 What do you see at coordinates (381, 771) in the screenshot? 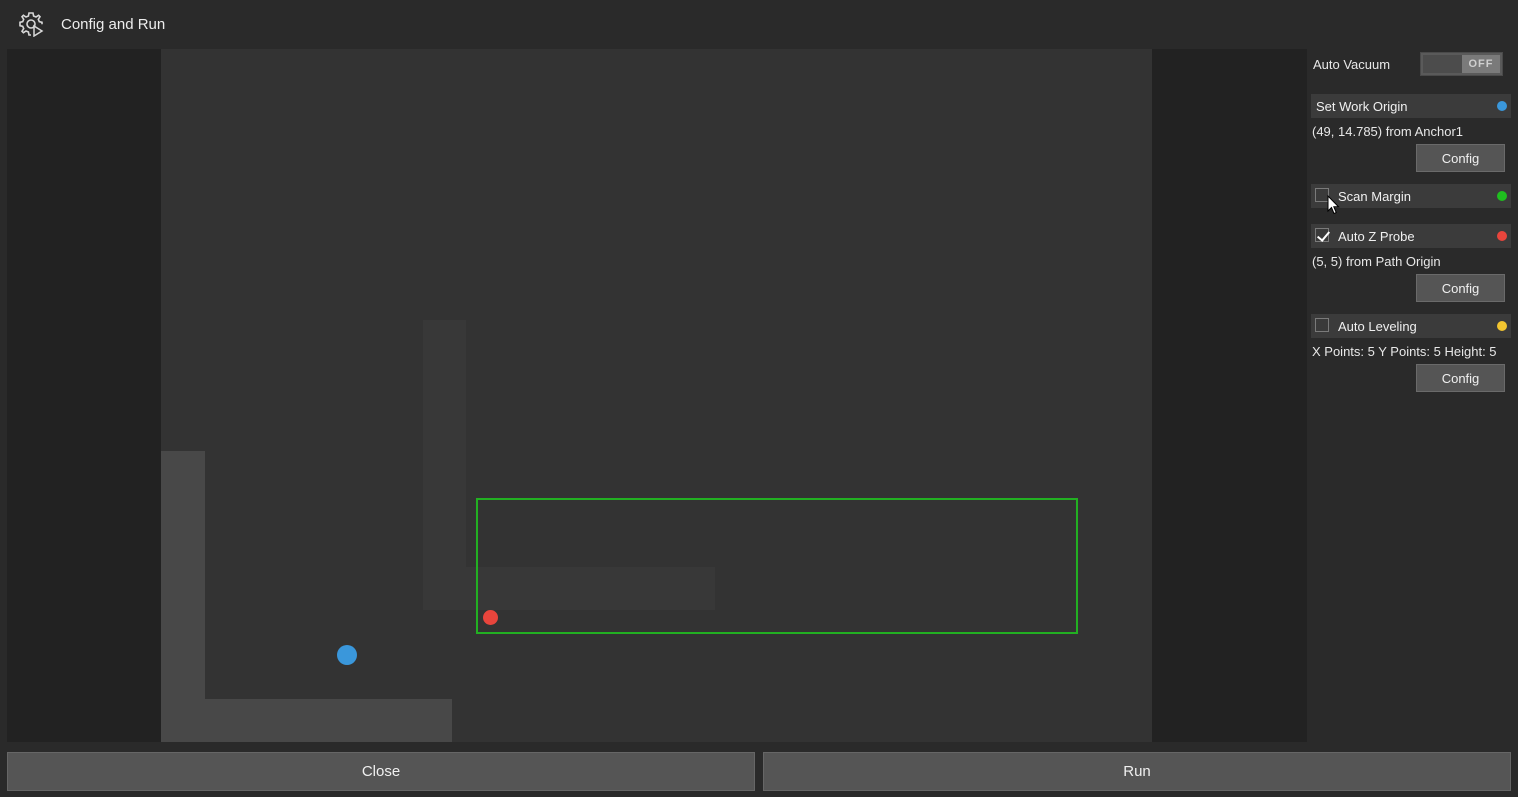
I see `close-button: Close` at bounding box center [381, 771].